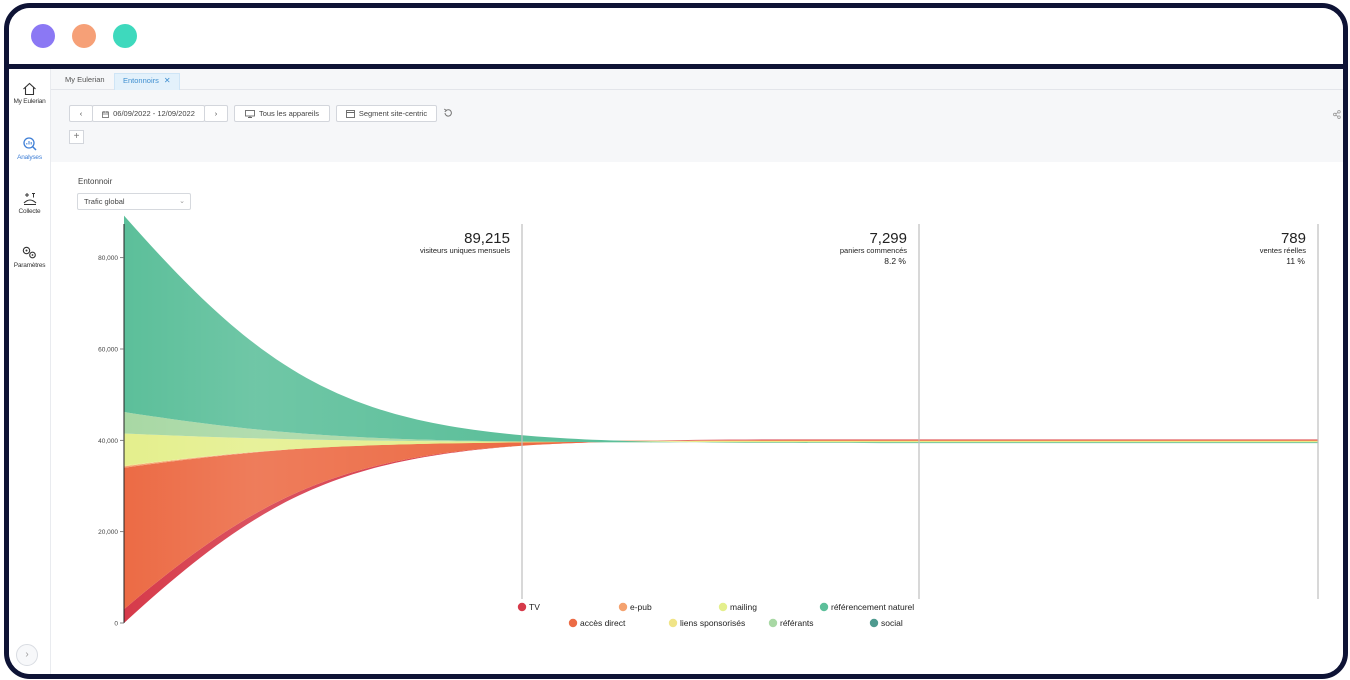 The image size is (1350, 680). I want to click on legend-item-social: social, so click(886, 623).